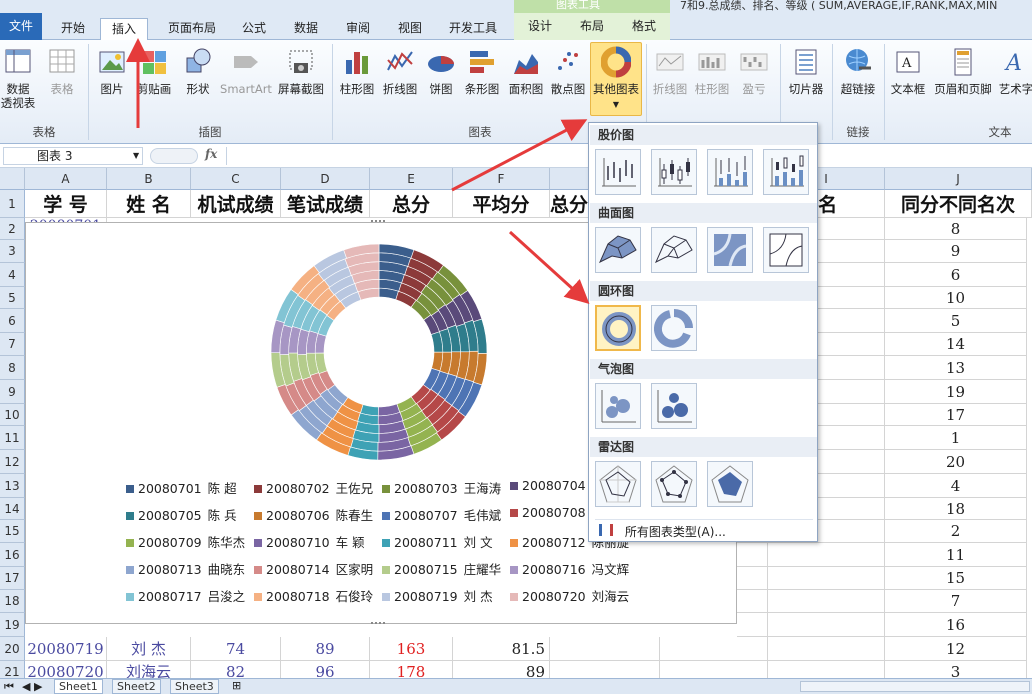 The height and width of the screenshot is (694, 1032). I want to click on insert-sheet-icon: ⊞, so click(236, 685).